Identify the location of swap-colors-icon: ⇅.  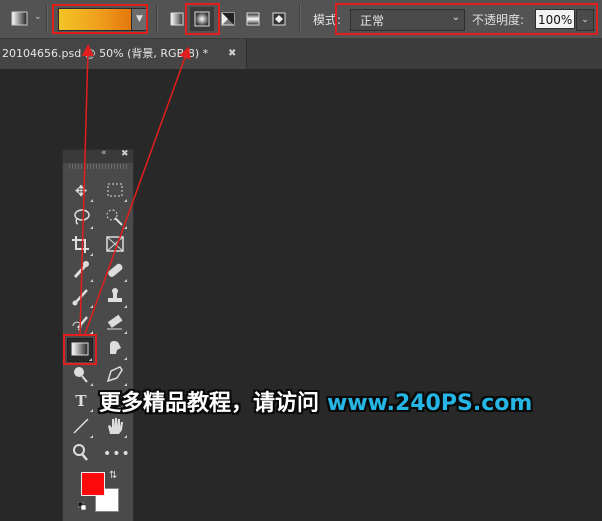
(113, 475).